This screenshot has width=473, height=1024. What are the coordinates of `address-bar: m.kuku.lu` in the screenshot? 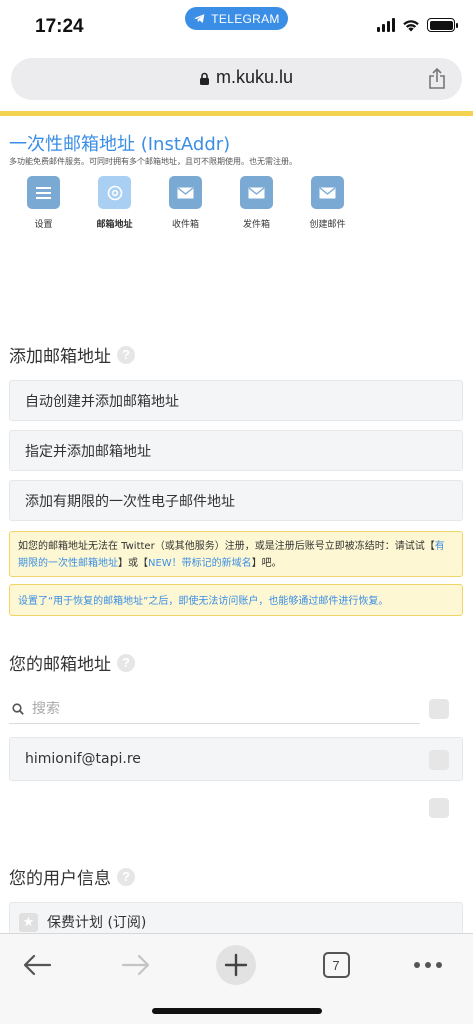 It's located at (236, 79).